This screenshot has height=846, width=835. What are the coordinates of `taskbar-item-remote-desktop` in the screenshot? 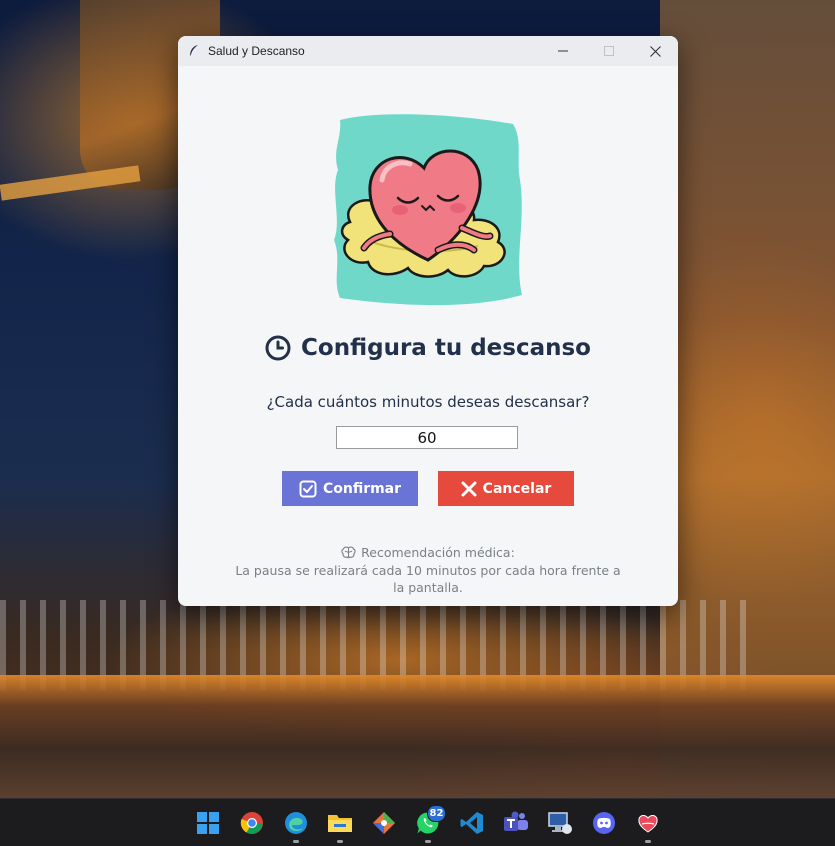 It's located at (560, 823).